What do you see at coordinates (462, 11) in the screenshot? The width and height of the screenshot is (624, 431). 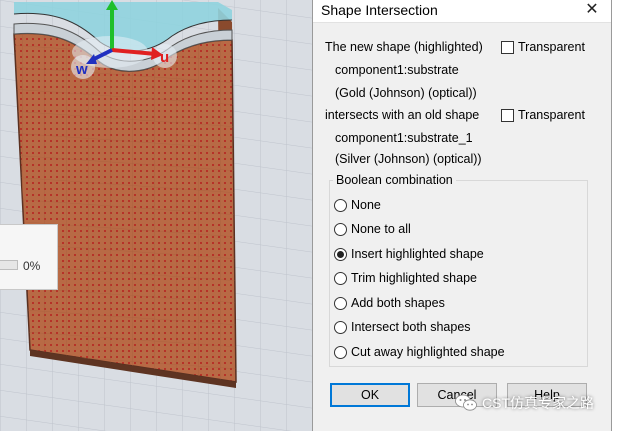 I see `dialog-title-bar: Shape Intersection ✕` at bounding box center [462, 11].